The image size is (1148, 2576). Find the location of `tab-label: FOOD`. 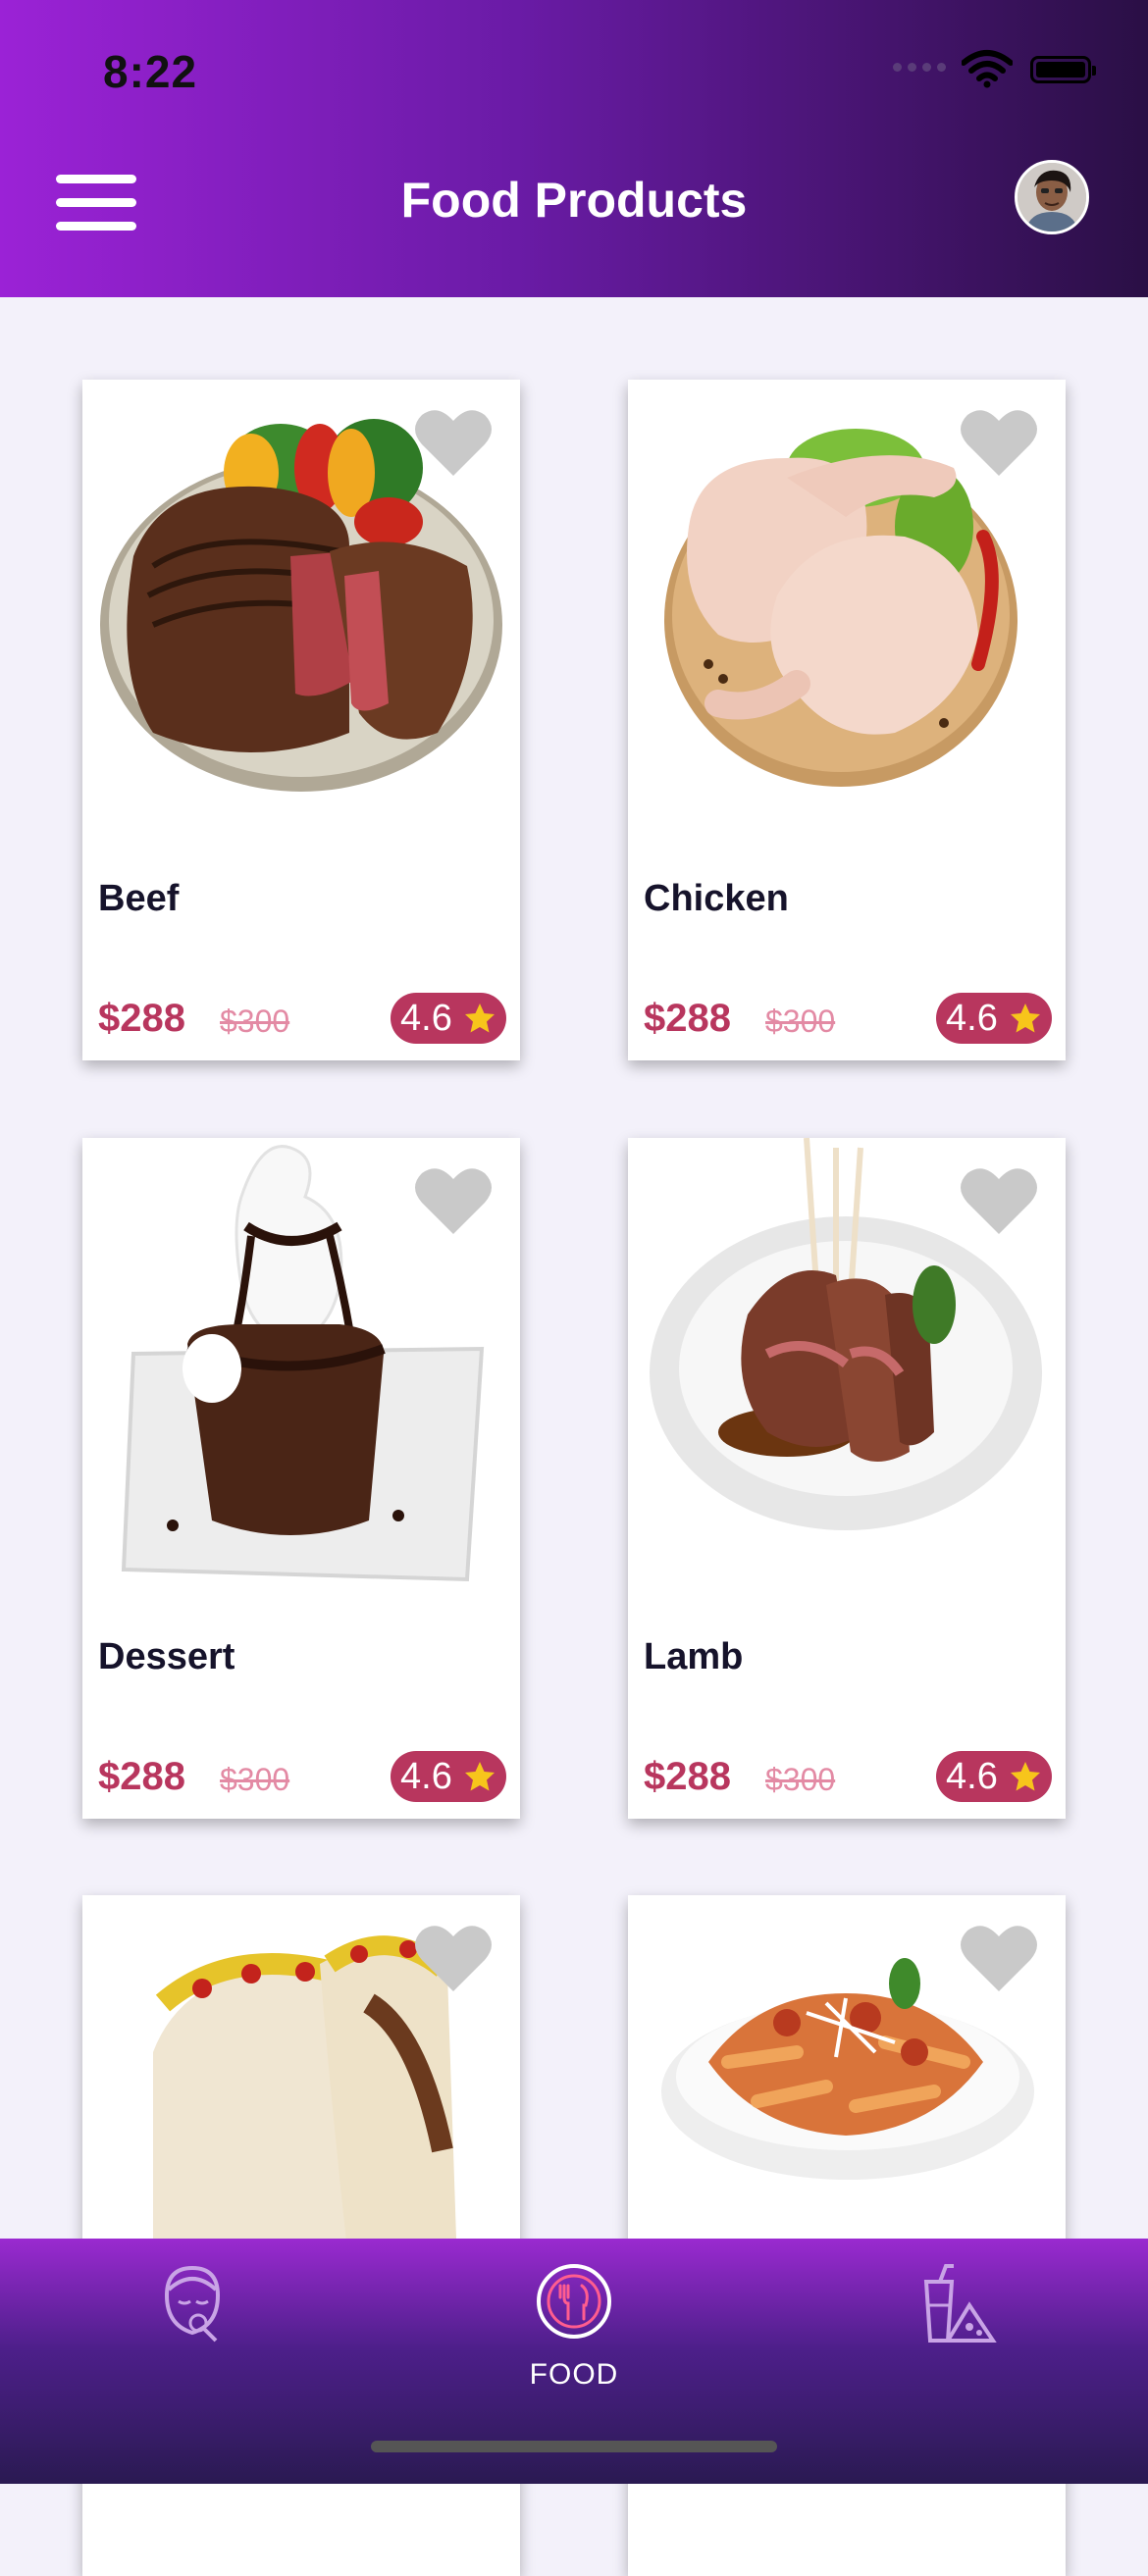

tab-label: FOOD is located at coordinates (574, 2374).